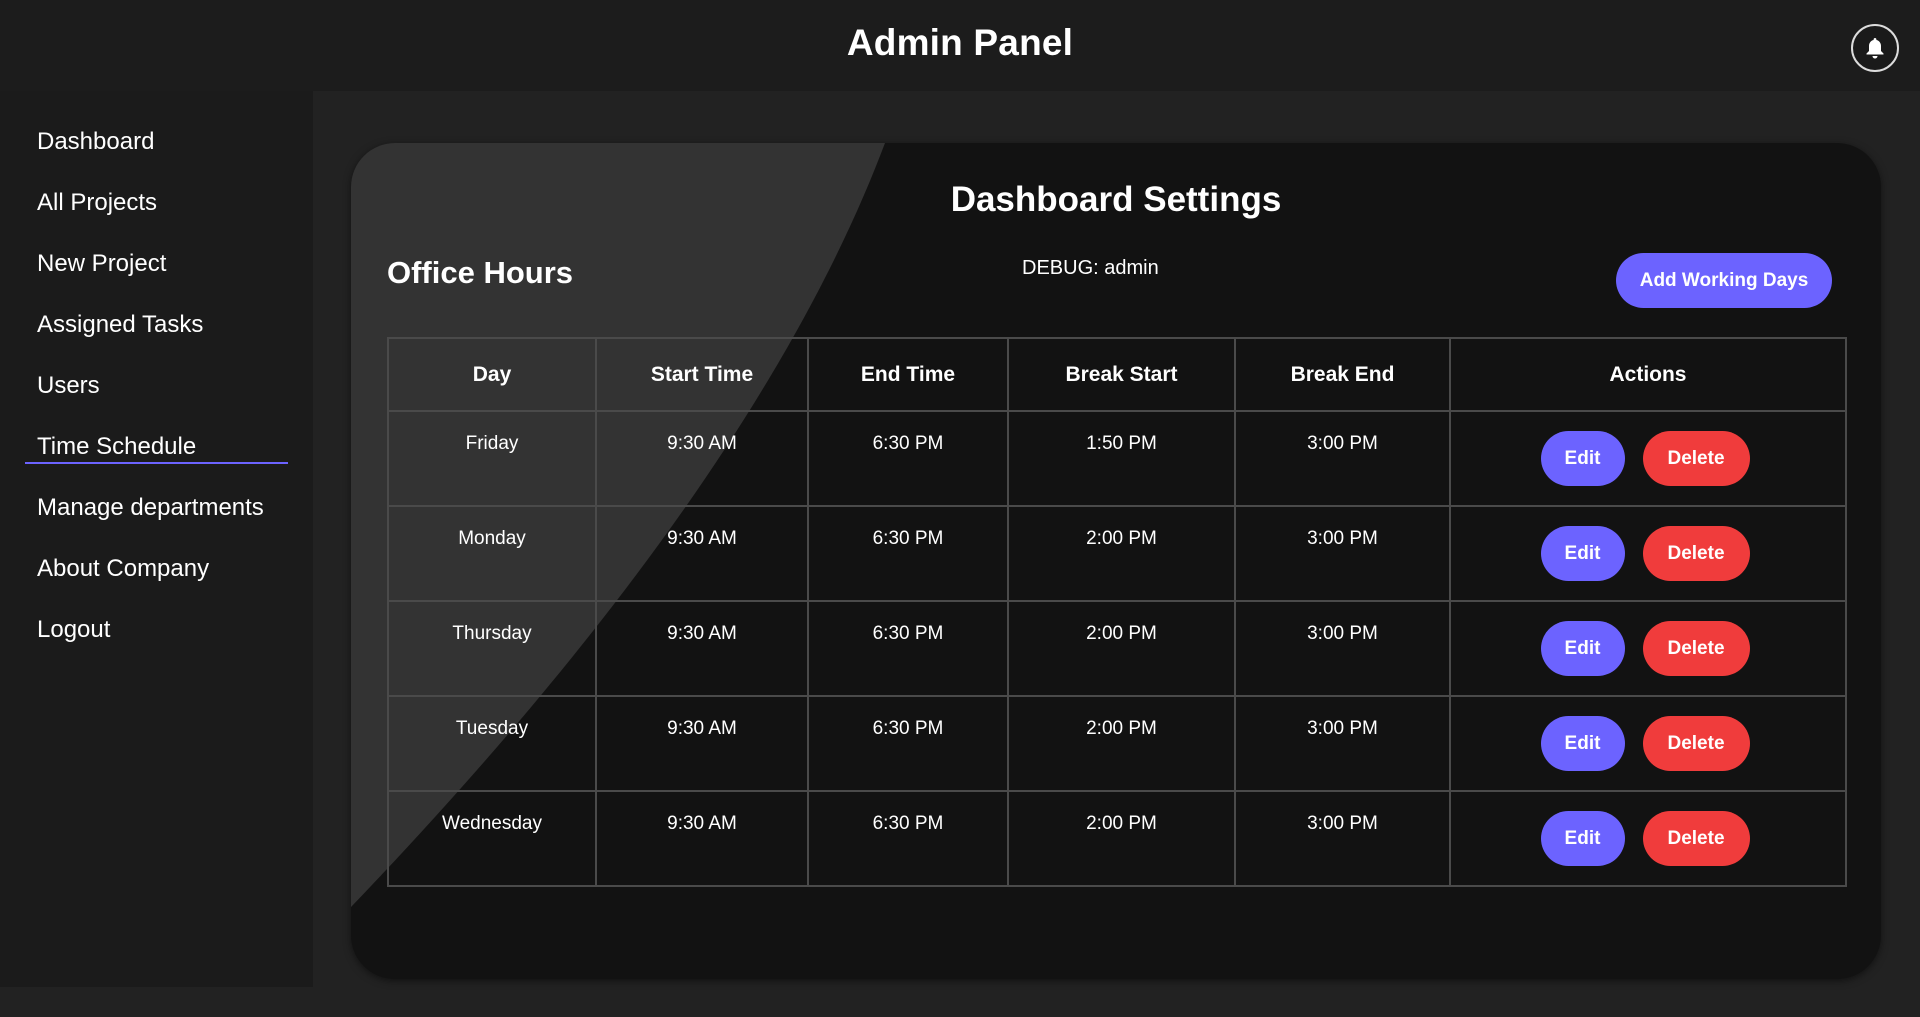 This screenshot has width=1920, height=1017. Describe the element at coordinates (492, 374) in the screenshot. I see `column-header-day: Day` at that location.